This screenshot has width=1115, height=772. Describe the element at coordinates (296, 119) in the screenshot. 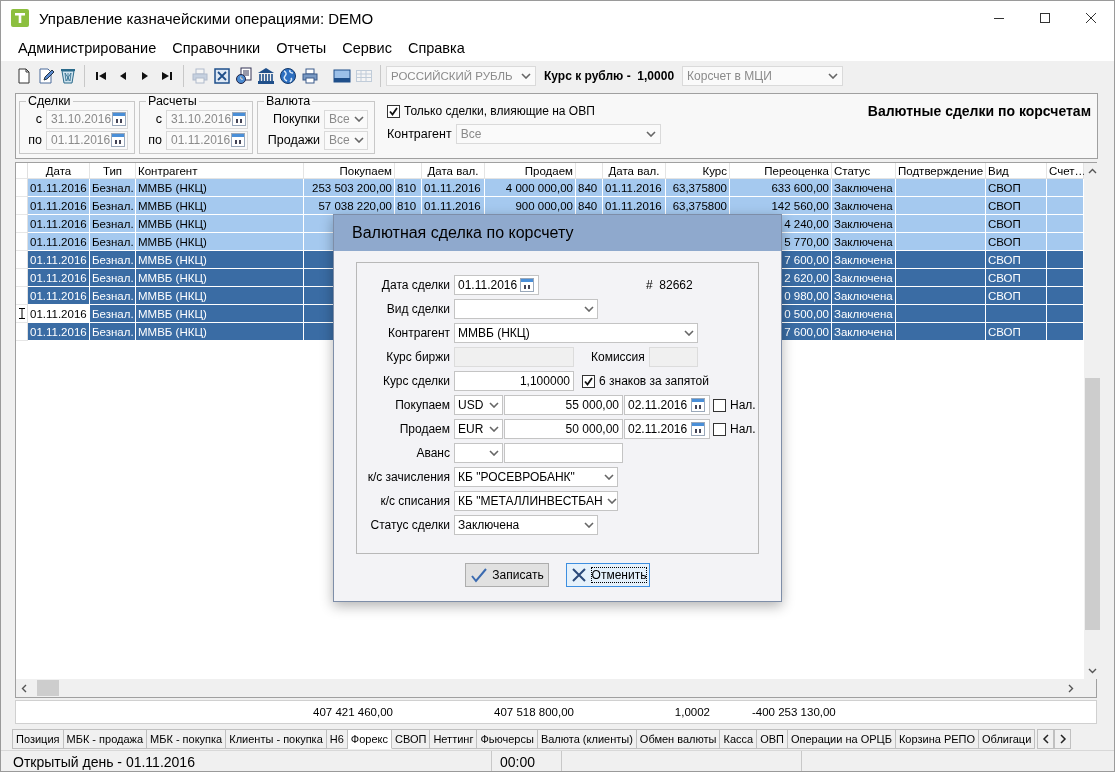

I see `field-label: Покупки` at that location.